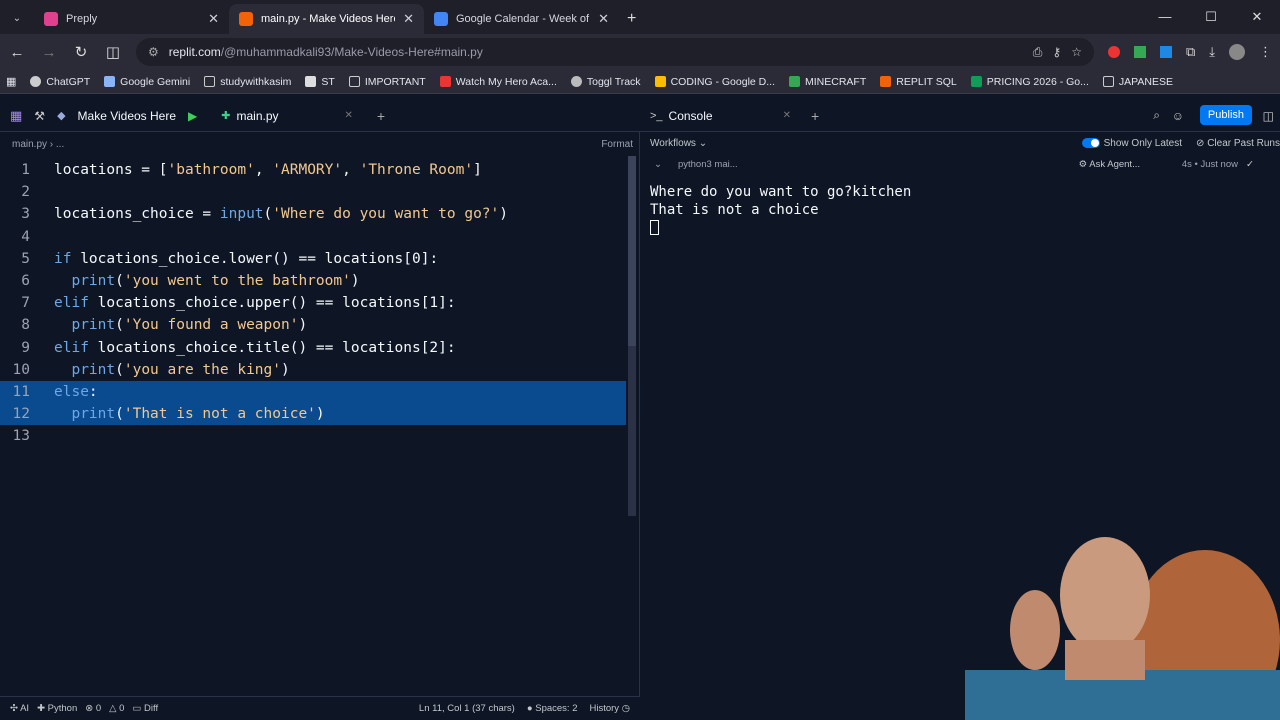 This screenshot has width=1280, height=720. I want to click on bookmark-studywithkasim: studywithkasim, so click(247, 82).